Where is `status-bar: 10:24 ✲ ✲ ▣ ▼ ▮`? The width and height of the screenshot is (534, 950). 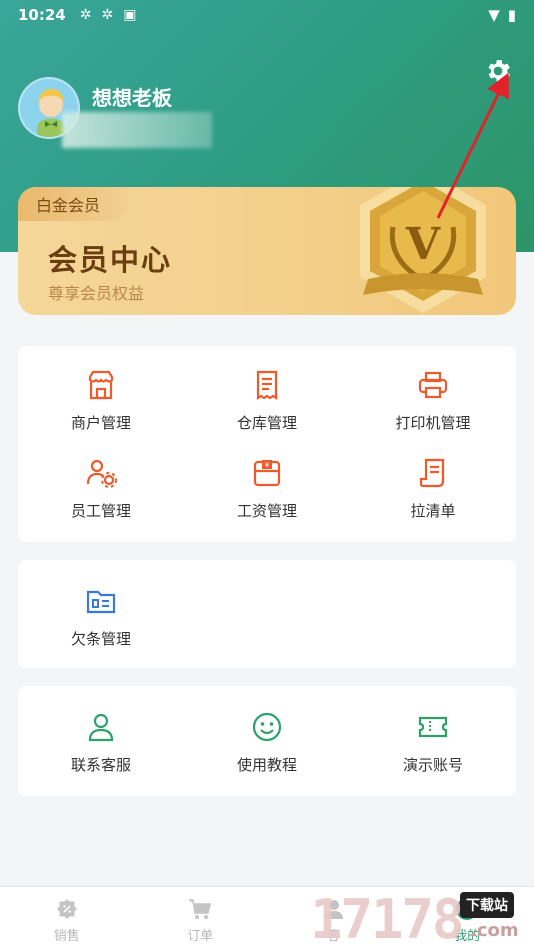 status-bar: 10:24 ✲ ✲ ▣ ▼ ▮ is located at coordinates (267, 15).